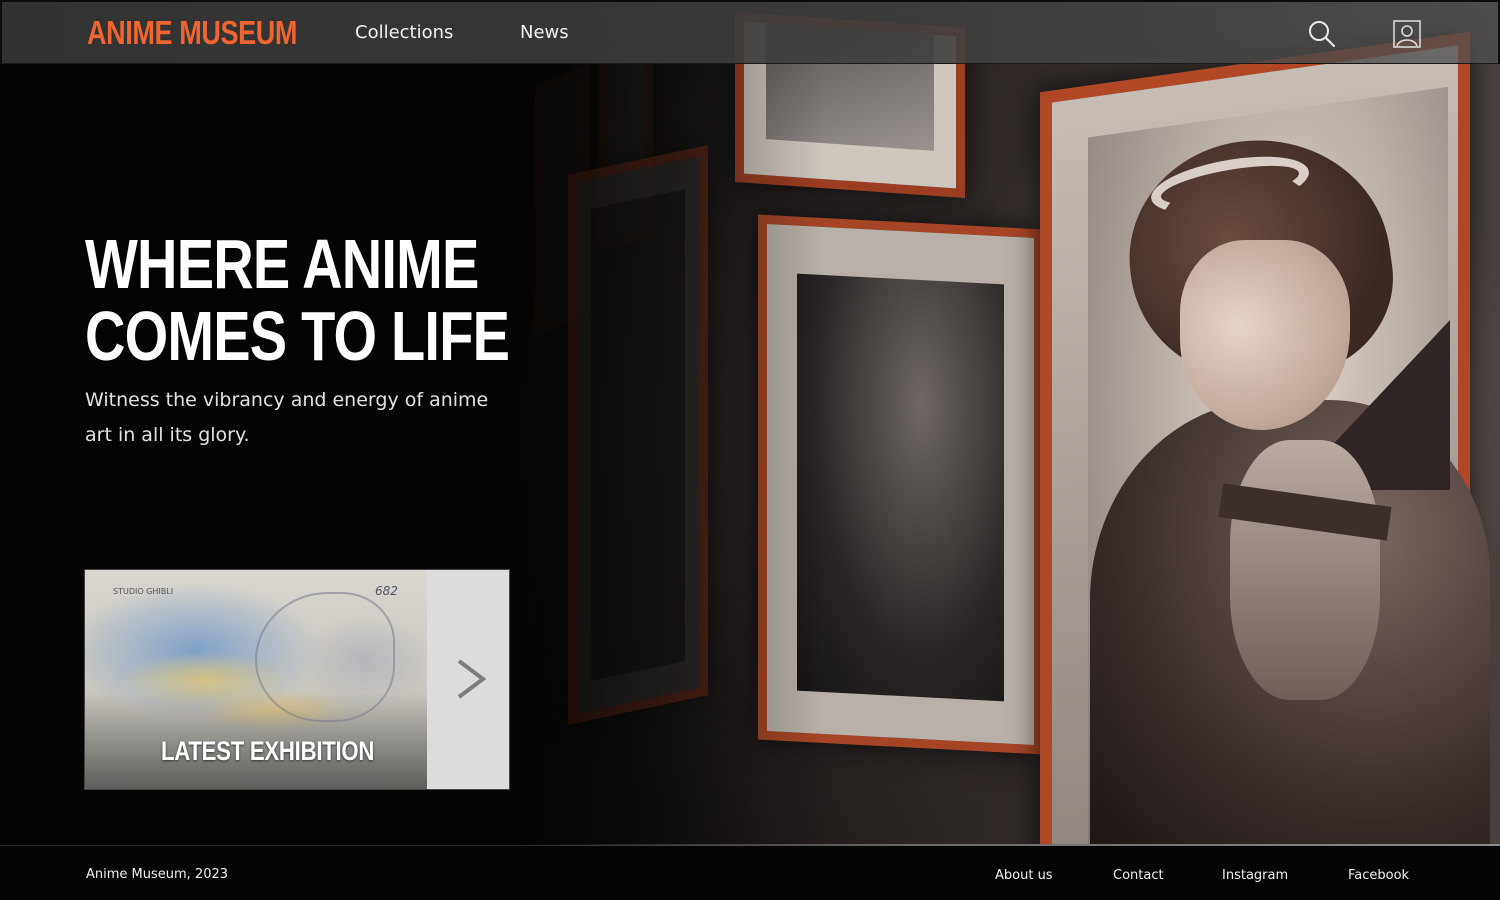  What do you see at coordinates (471, 679) in the screenshot?
I see `chevron-right-icon` at bounding box center [471, 679].